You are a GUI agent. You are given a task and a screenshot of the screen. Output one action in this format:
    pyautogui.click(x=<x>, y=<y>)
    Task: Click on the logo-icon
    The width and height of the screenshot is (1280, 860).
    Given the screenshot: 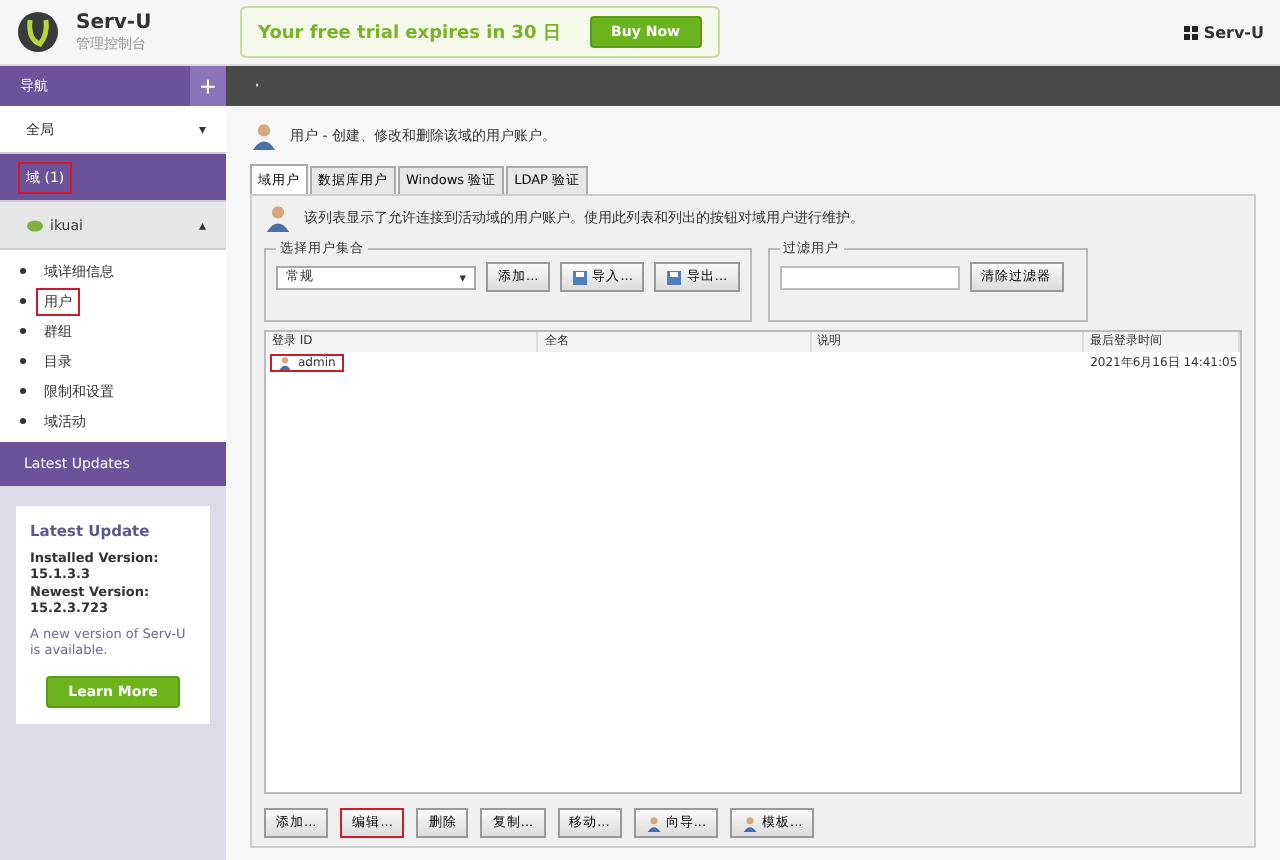 What is the action you would take?
    pyautogui.click(x=38, y=32)
    